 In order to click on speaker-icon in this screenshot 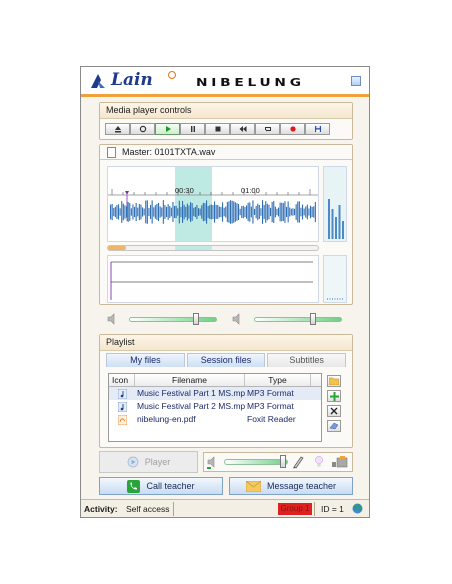, I will do `click(113, 319)`.